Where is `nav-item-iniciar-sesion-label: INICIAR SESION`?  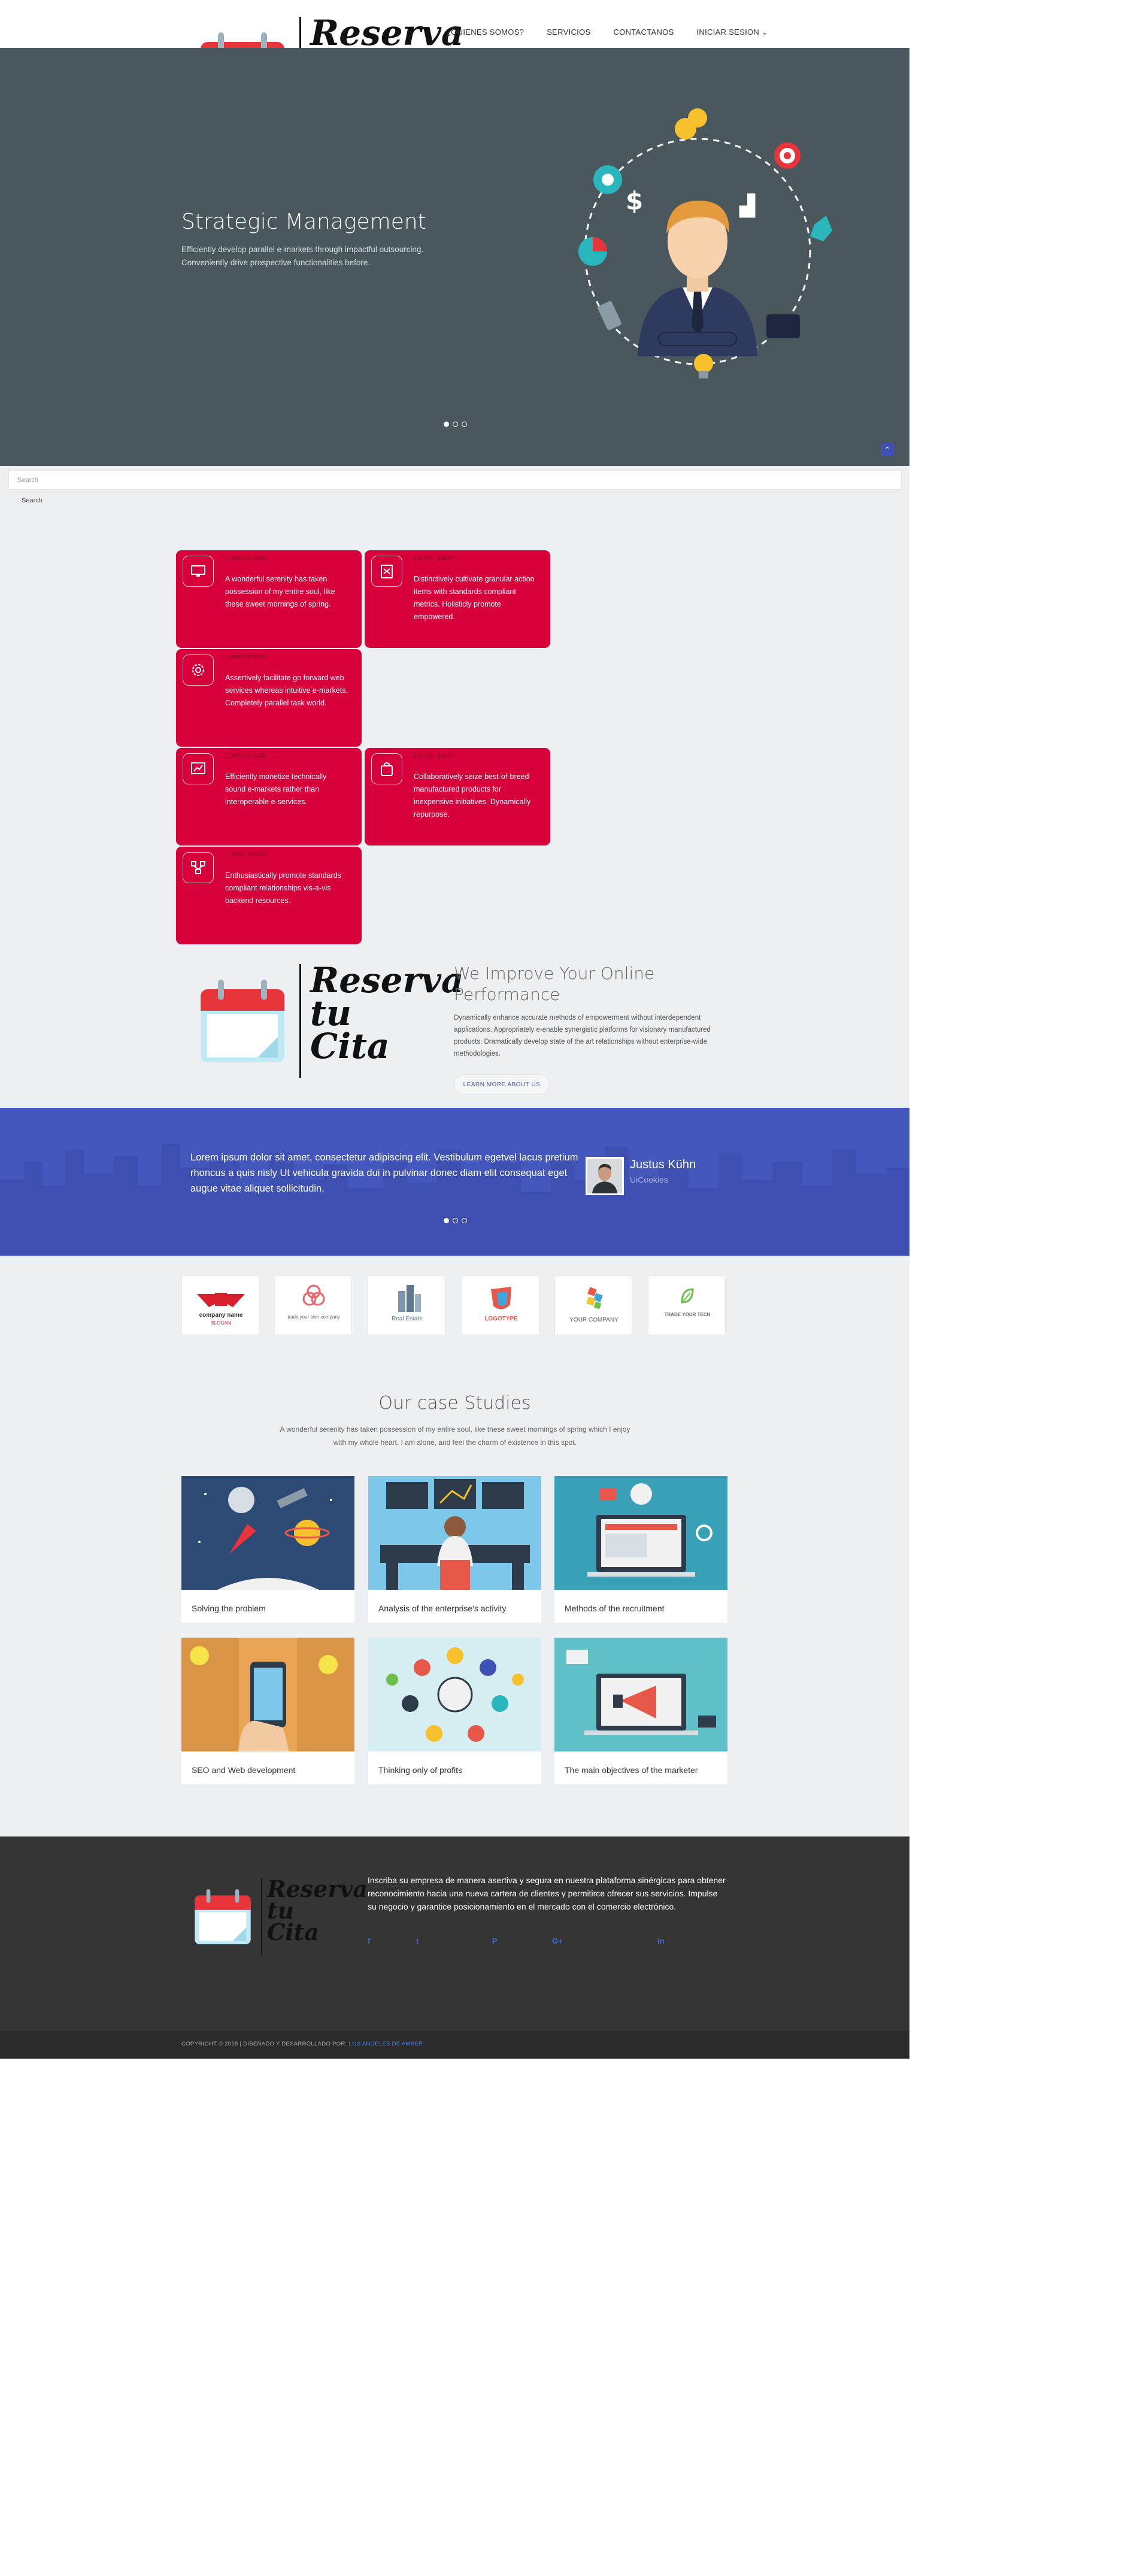
nav-item-iniciar-sesion-label: INICIAR SESION is located at coordinates (728, 32).